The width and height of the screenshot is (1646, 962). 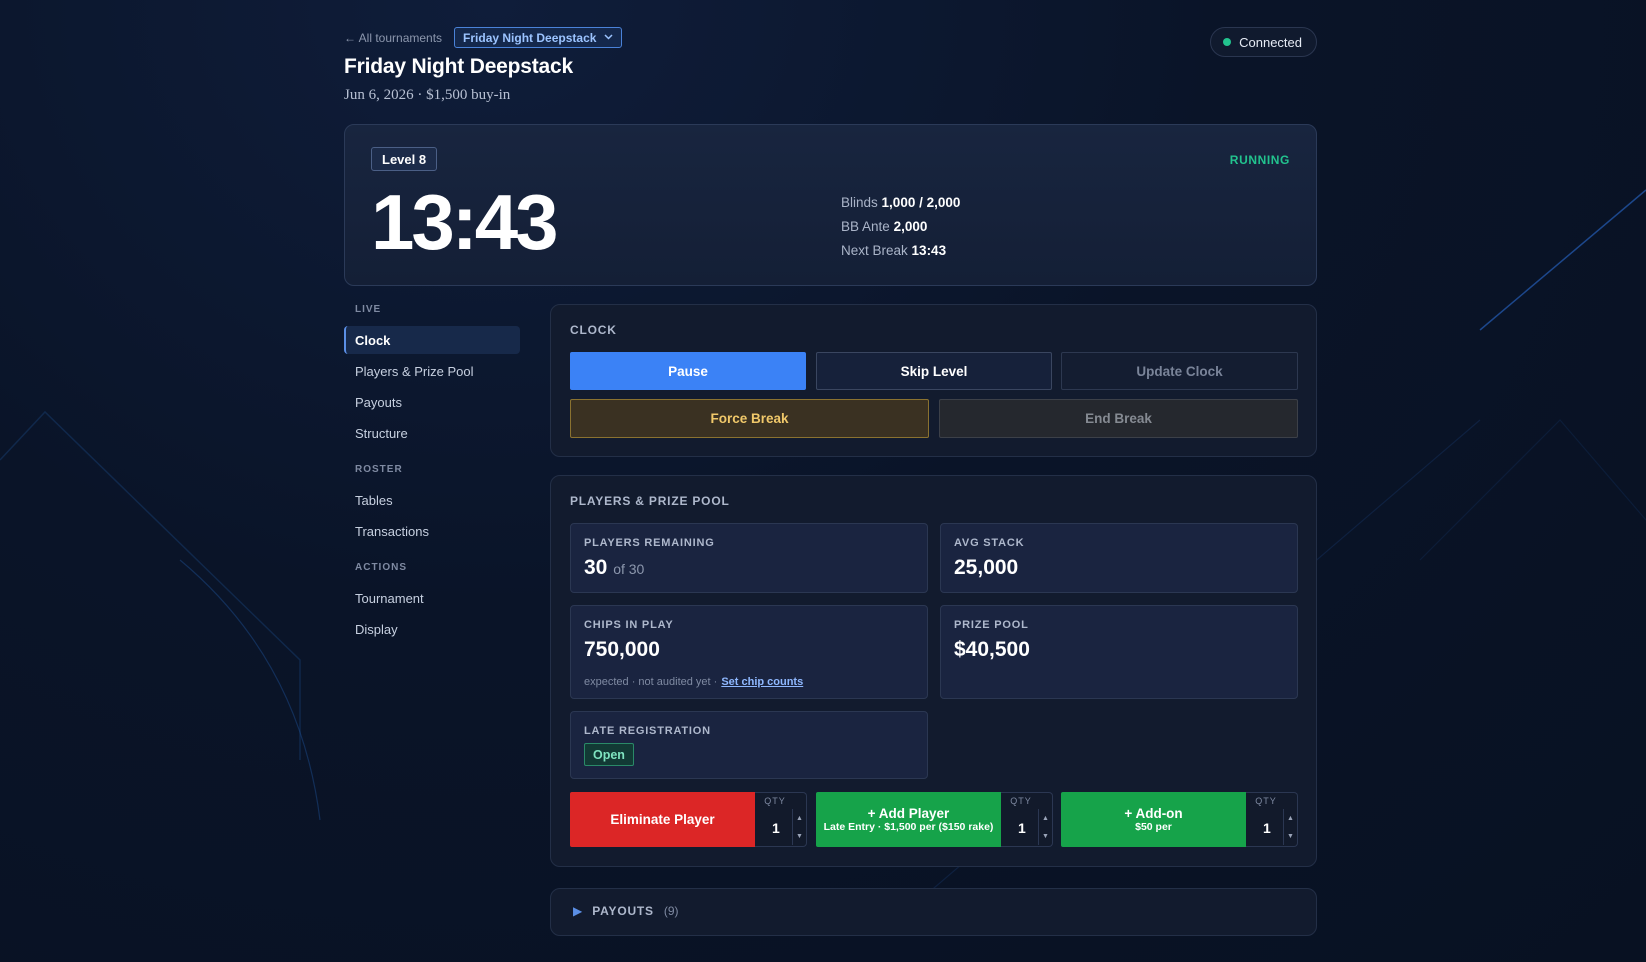 I want to click on eliminate-qty-stepper: QTY 1 ▲ ▼, so click(x=781, y=819).